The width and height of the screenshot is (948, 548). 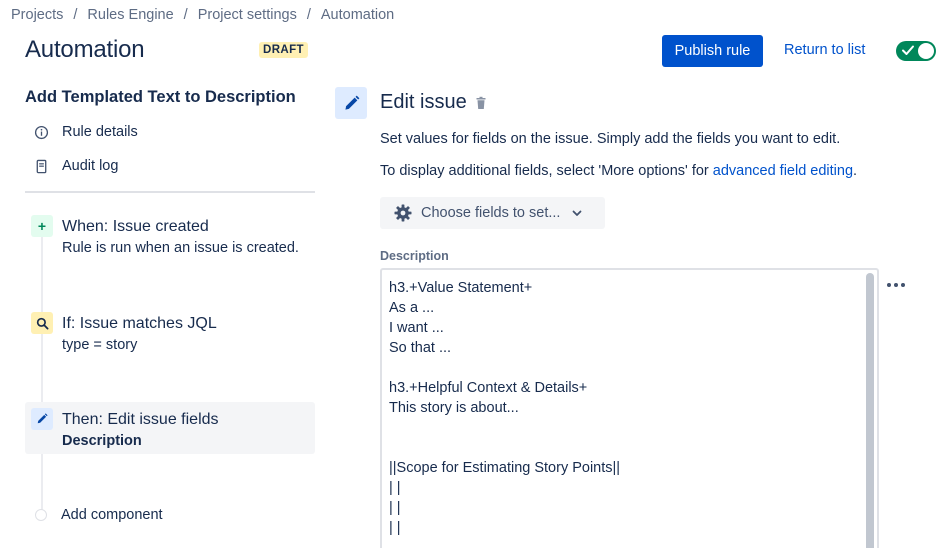 I want to click on add-component-circle-icon, so click(x=41, y=515).